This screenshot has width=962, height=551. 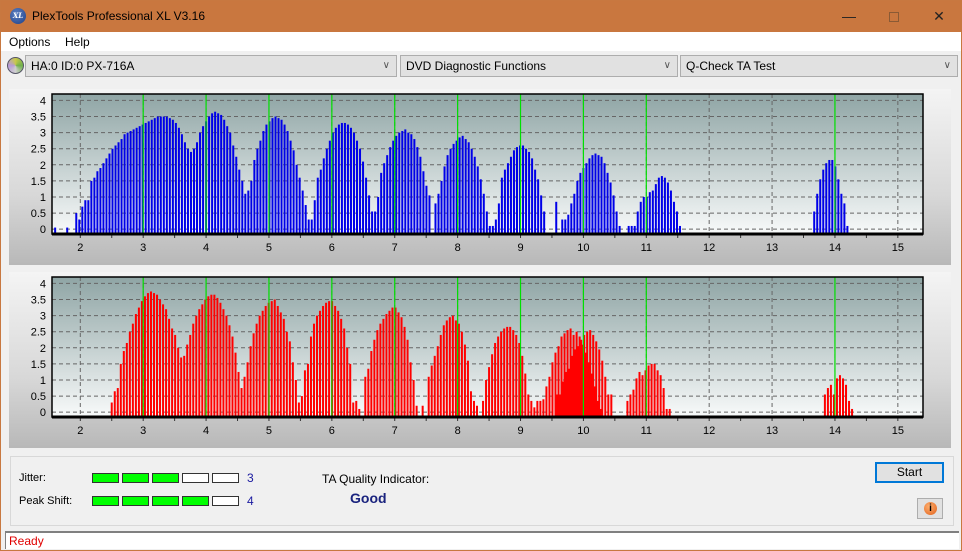 What do you see at coordinates (772, 248) in the screenshot?
I see `x-tick-label: 13` at bounding box center [772, 248].